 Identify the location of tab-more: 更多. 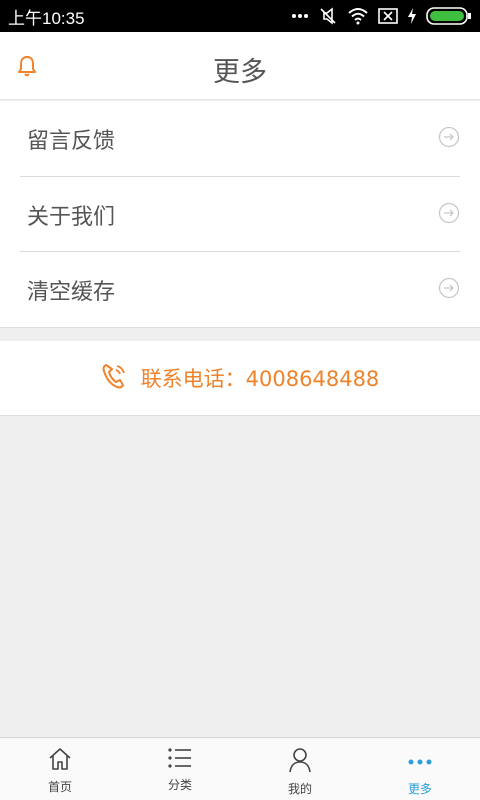
(420, 769).